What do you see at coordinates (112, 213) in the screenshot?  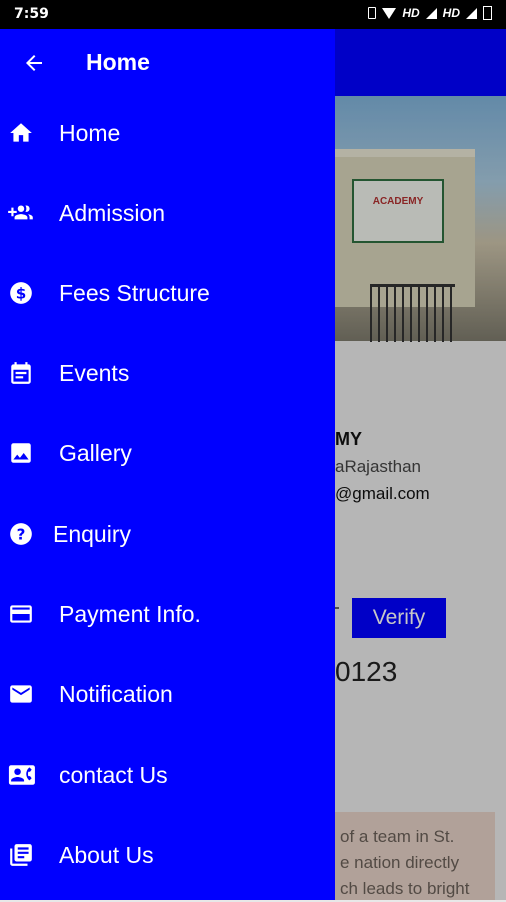 I see `drawer-item-label: Admission` at bounding box center [112, 213].